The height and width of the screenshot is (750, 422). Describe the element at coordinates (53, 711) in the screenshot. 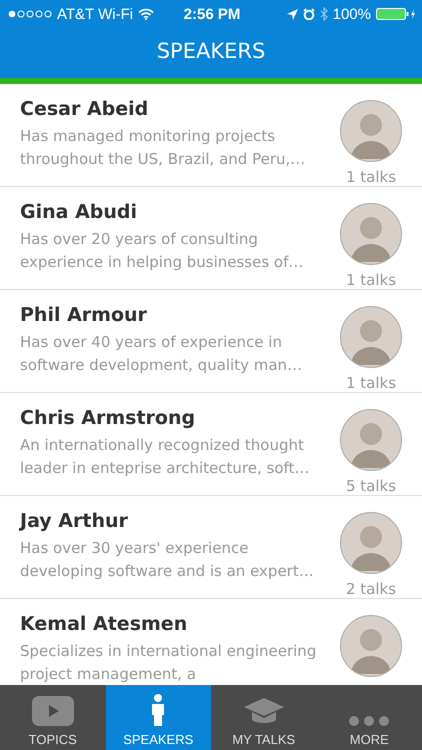

I see `play-icon` at that location.